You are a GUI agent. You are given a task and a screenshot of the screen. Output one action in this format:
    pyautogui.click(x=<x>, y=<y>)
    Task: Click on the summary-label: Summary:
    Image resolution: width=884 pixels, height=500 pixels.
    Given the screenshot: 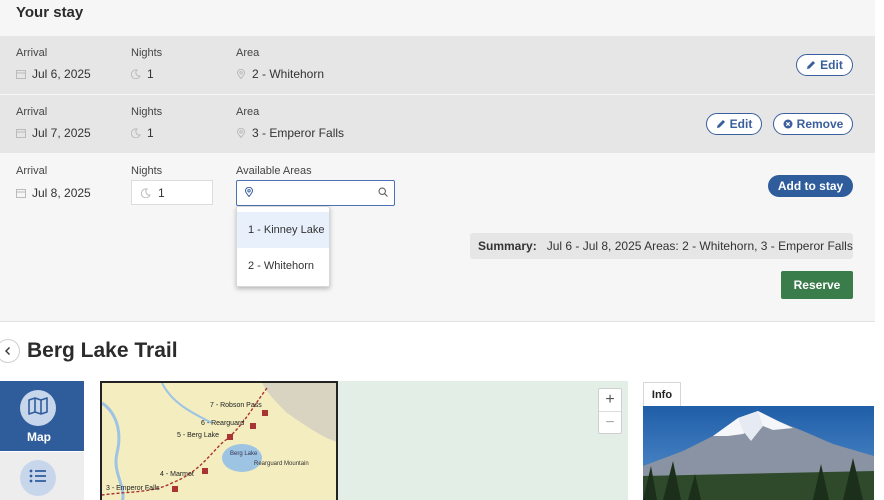 What is the action you would take?
    pyautogui.click(x=507, y=246)
    